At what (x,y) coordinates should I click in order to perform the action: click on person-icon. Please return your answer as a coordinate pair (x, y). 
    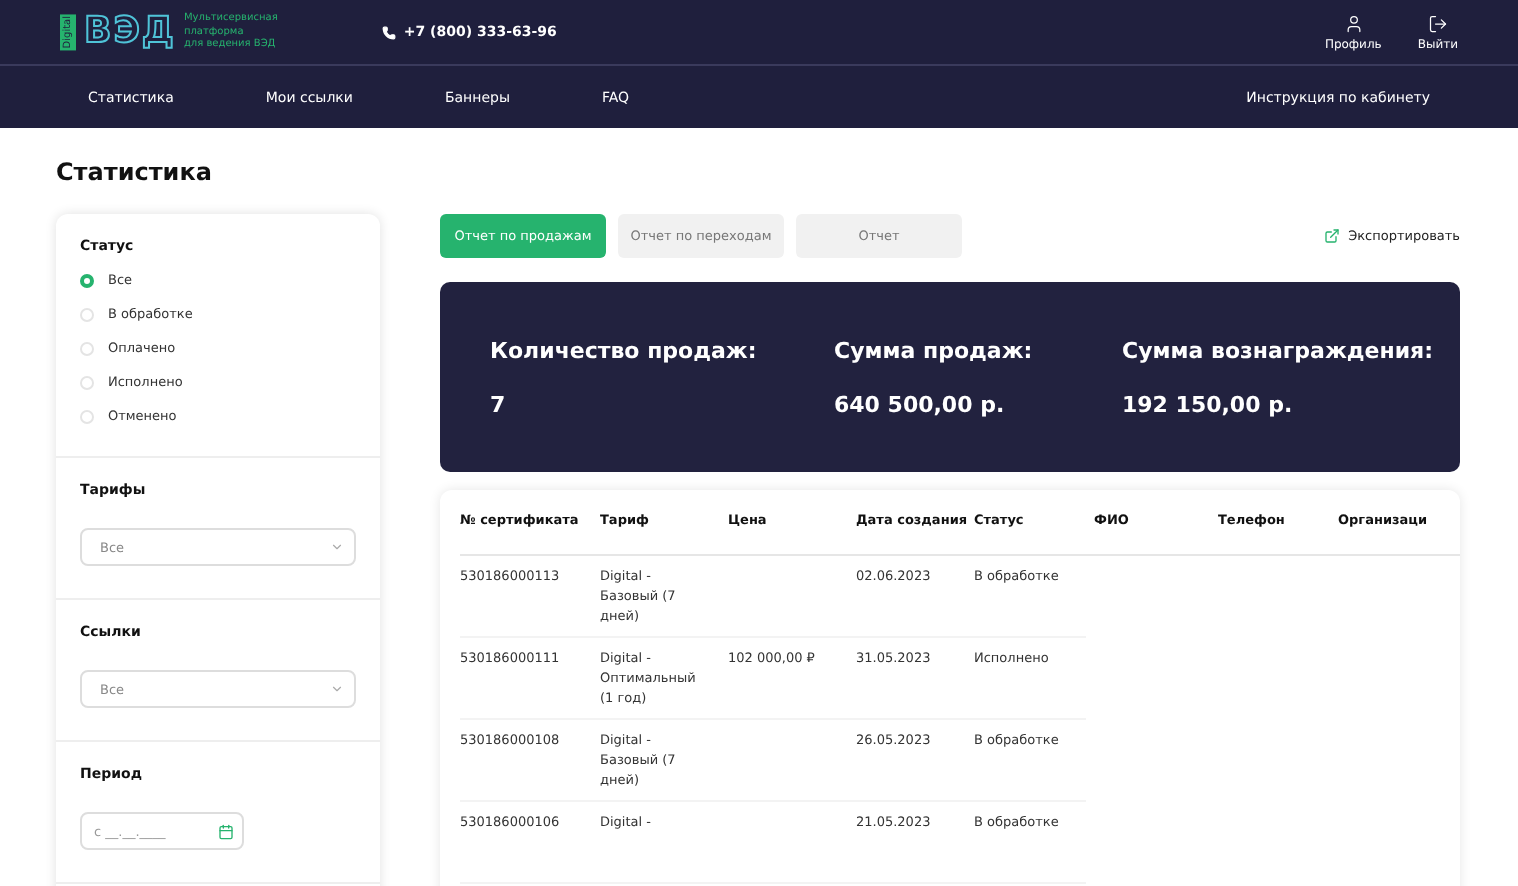
    Looking at the image, I should click on (1353, 23).